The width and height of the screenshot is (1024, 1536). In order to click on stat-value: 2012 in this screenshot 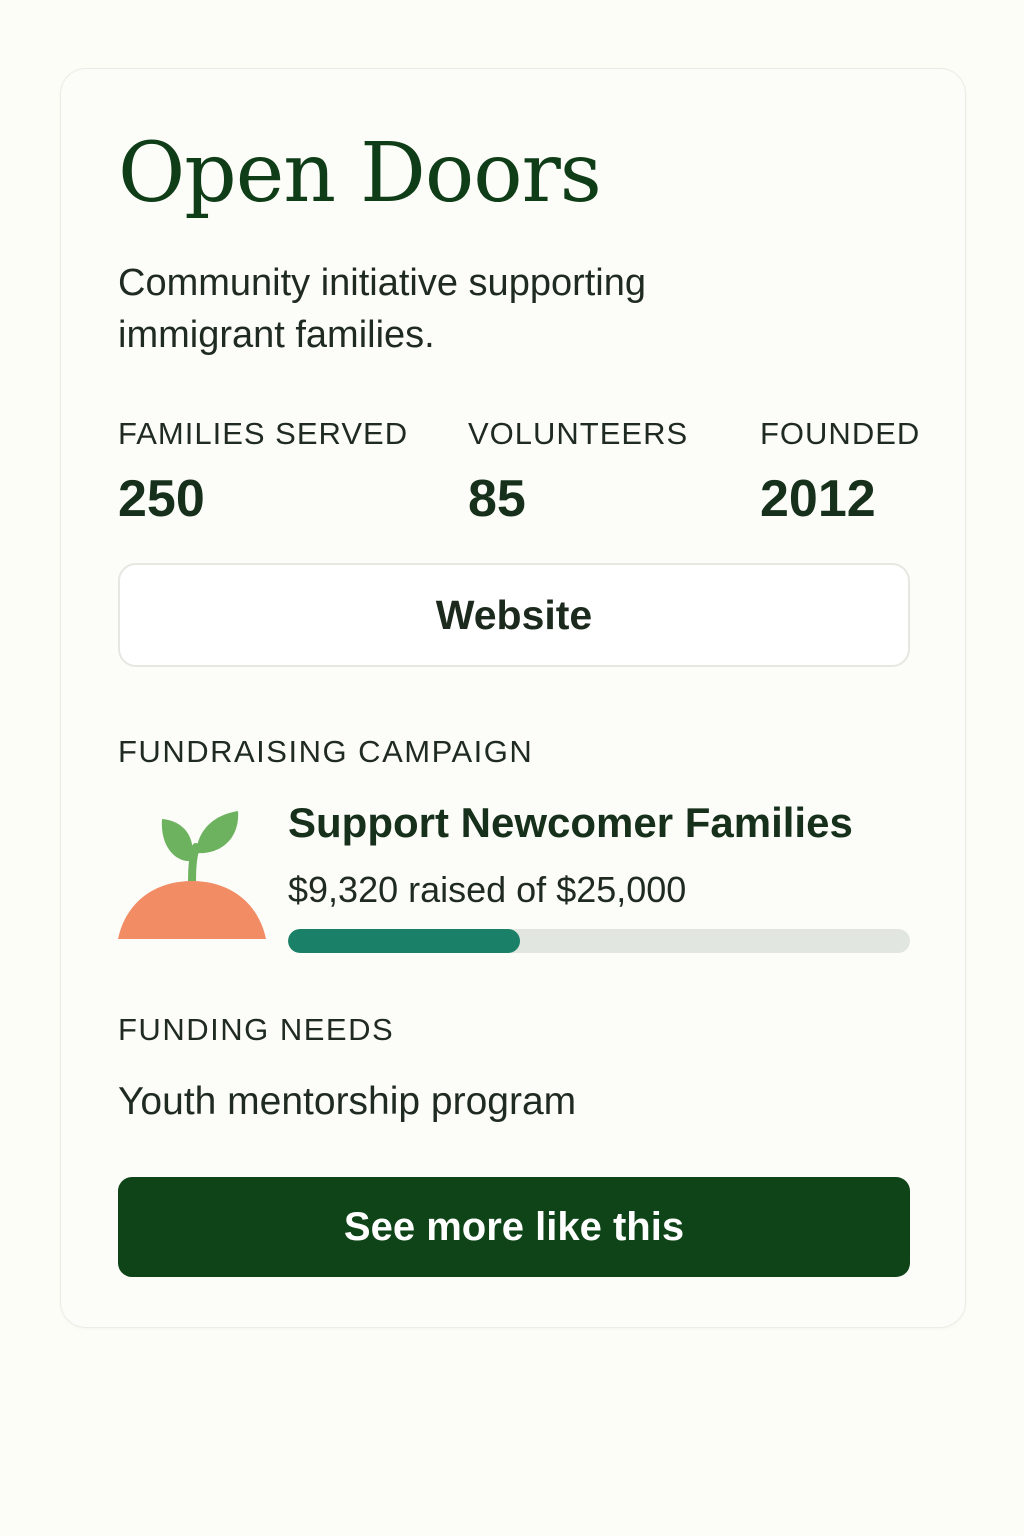, I will do `click(818, 499)`.